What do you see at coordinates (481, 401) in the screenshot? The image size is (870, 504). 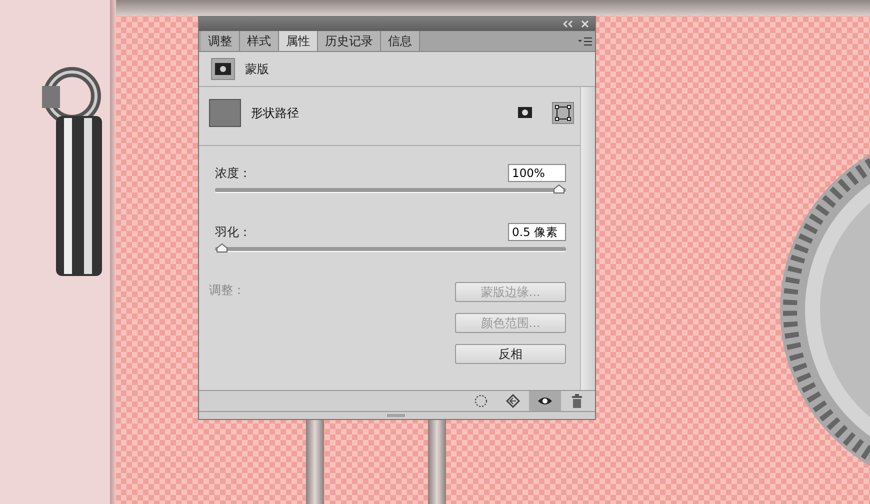 I see `dotted-circle-icon` at bounding box center [481, 401].